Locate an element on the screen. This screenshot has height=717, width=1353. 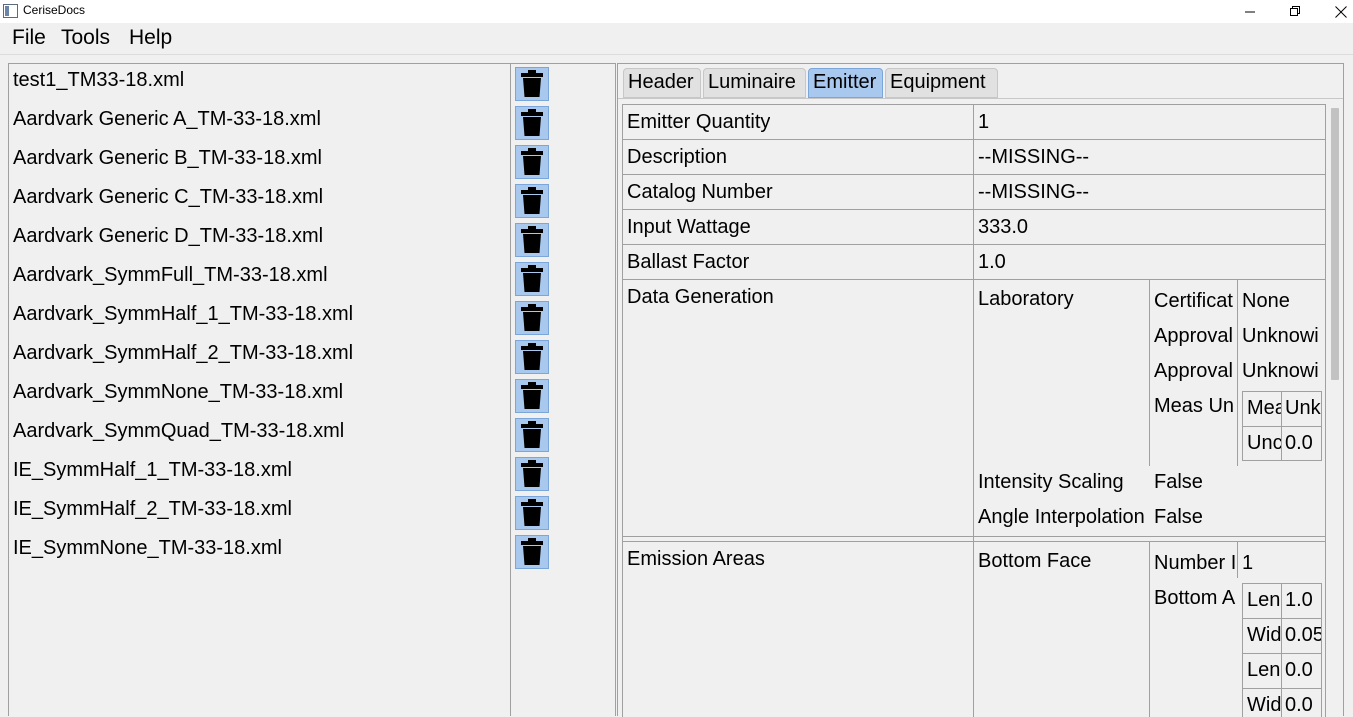
file-row: test1_TM33-18.xml is located at coordinates (309, 84).